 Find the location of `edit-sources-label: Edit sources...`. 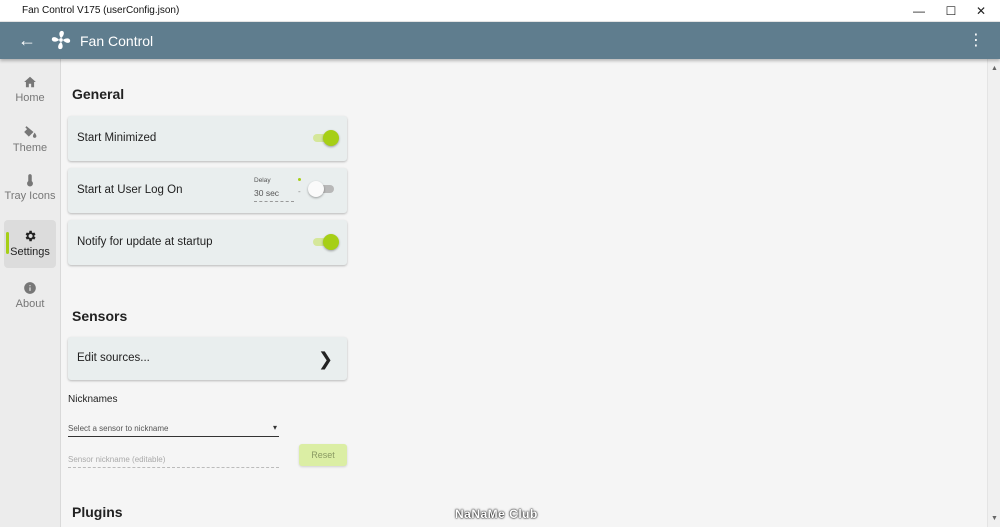

edit-sources-label: Edit sources... is located at coordinates (113, 358).